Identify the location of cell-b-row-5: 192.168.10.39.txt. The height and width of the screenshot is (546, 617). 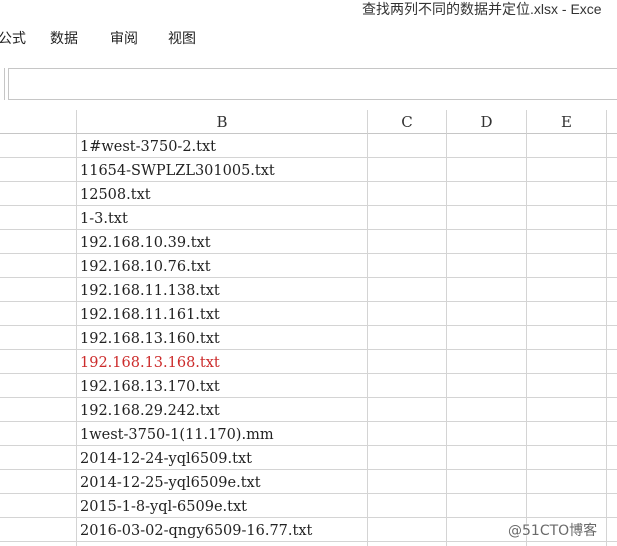
(145, 242).